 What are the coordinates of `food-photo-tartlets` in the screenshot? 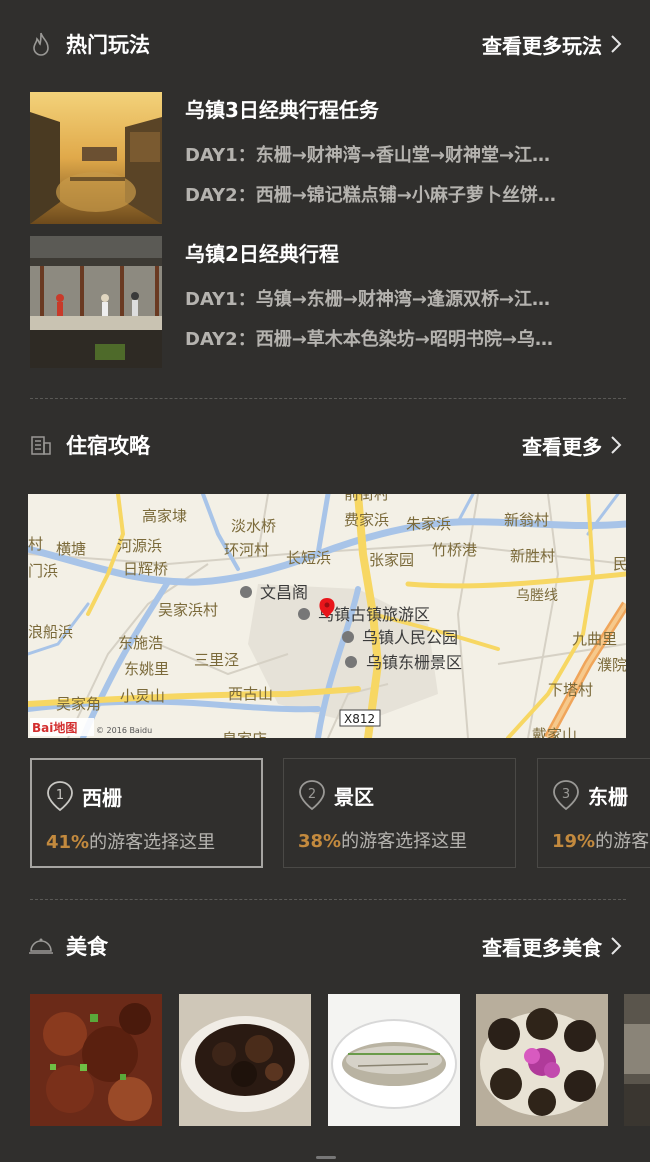 It's located at (542, 1060).